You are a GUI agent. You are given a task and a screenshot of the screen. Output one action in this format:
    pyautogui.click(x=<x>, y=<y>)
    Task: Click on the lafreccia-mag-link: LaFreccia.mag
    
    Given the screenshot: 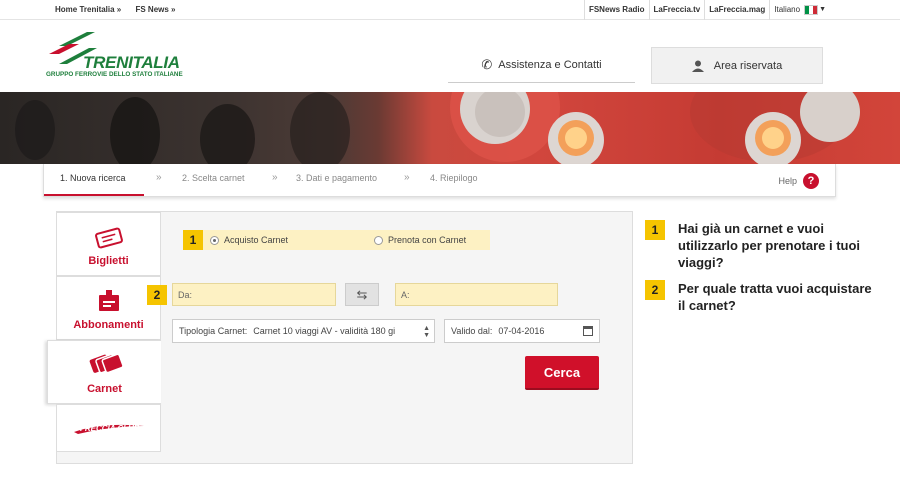 What is the action you would take?
    pyautogui.click(x=736, y=10)
    